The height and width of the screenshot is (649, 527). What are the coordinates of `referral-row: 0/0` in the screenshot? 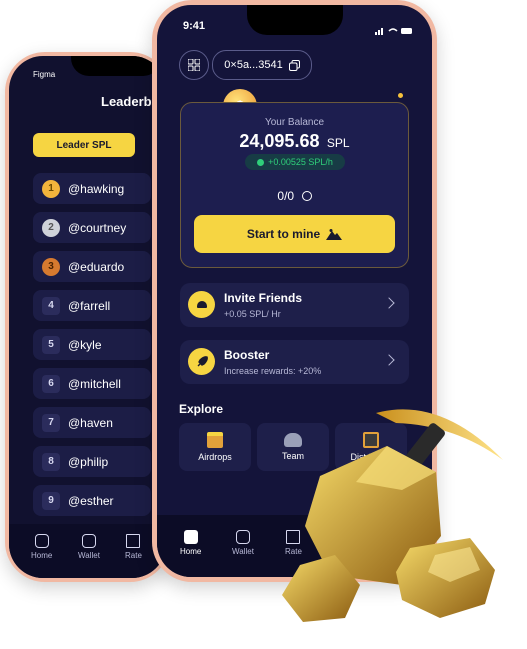 It's located at (294, 196).